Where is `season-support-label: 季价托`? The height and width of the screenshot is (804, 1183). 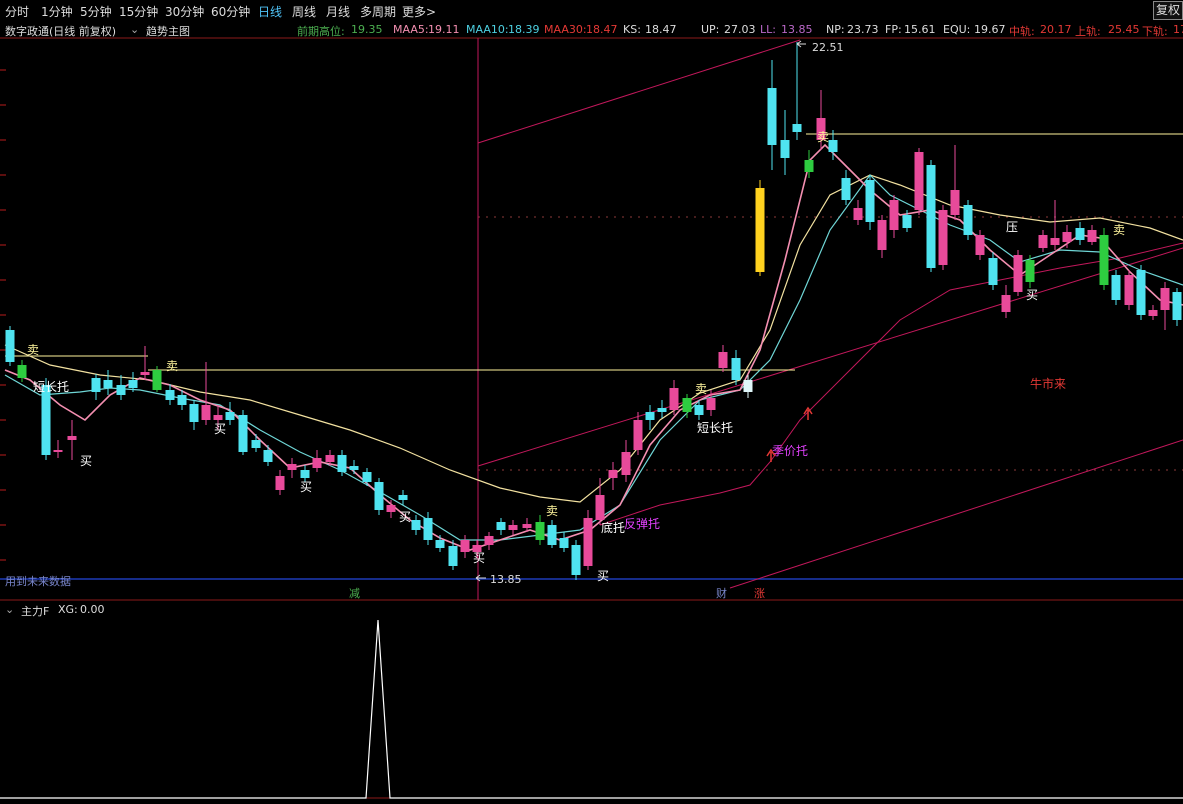
season-support-label: 季价托 is located at coordinates (790, 451).